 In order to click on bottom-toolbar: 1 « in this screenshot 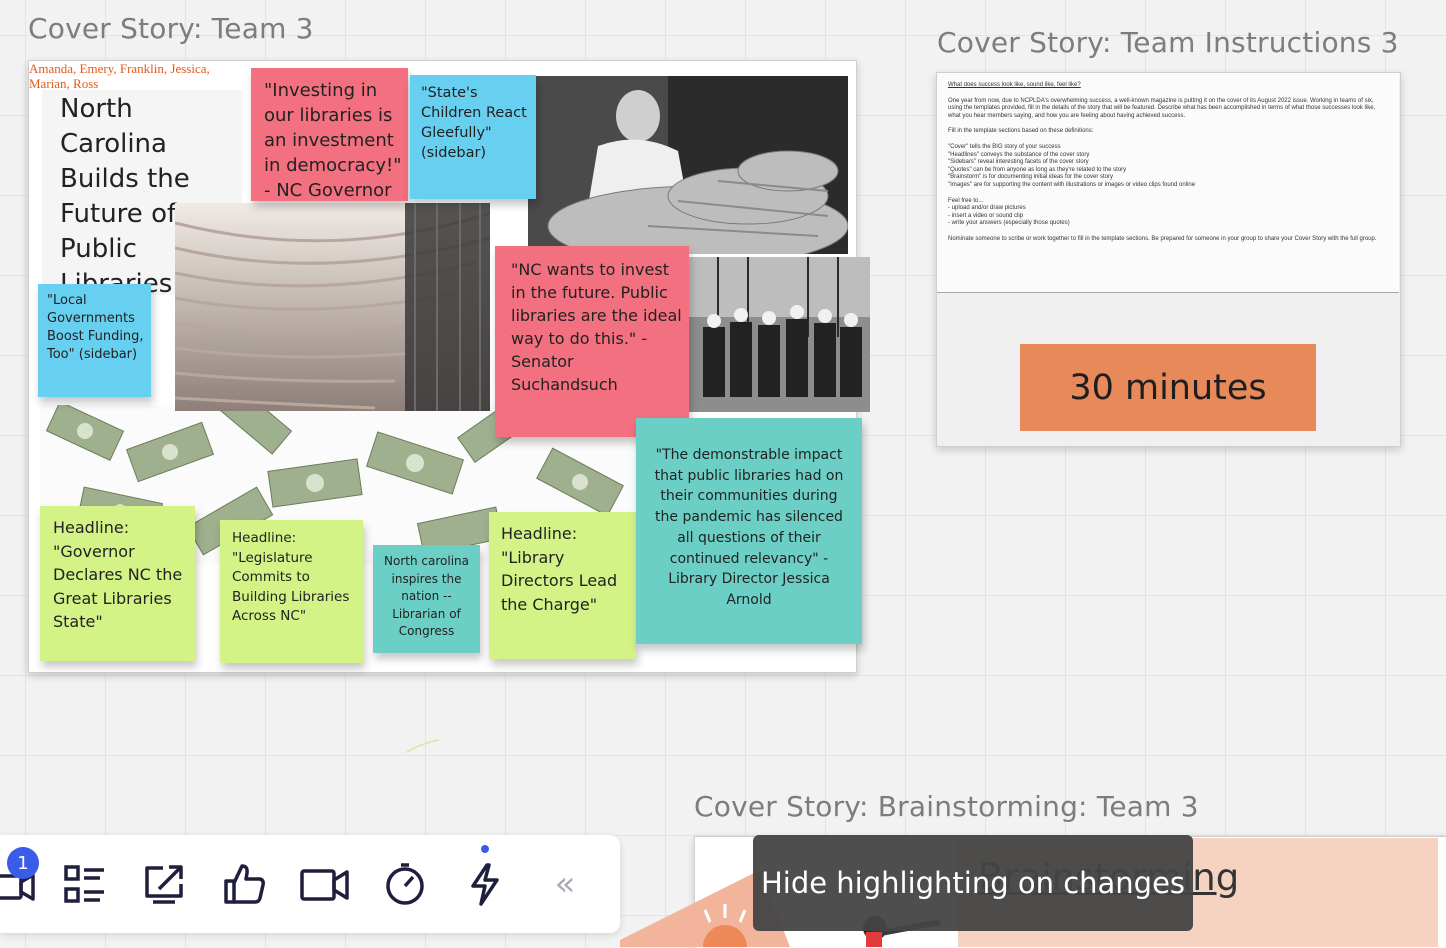, I will do `click(310, 884)`.